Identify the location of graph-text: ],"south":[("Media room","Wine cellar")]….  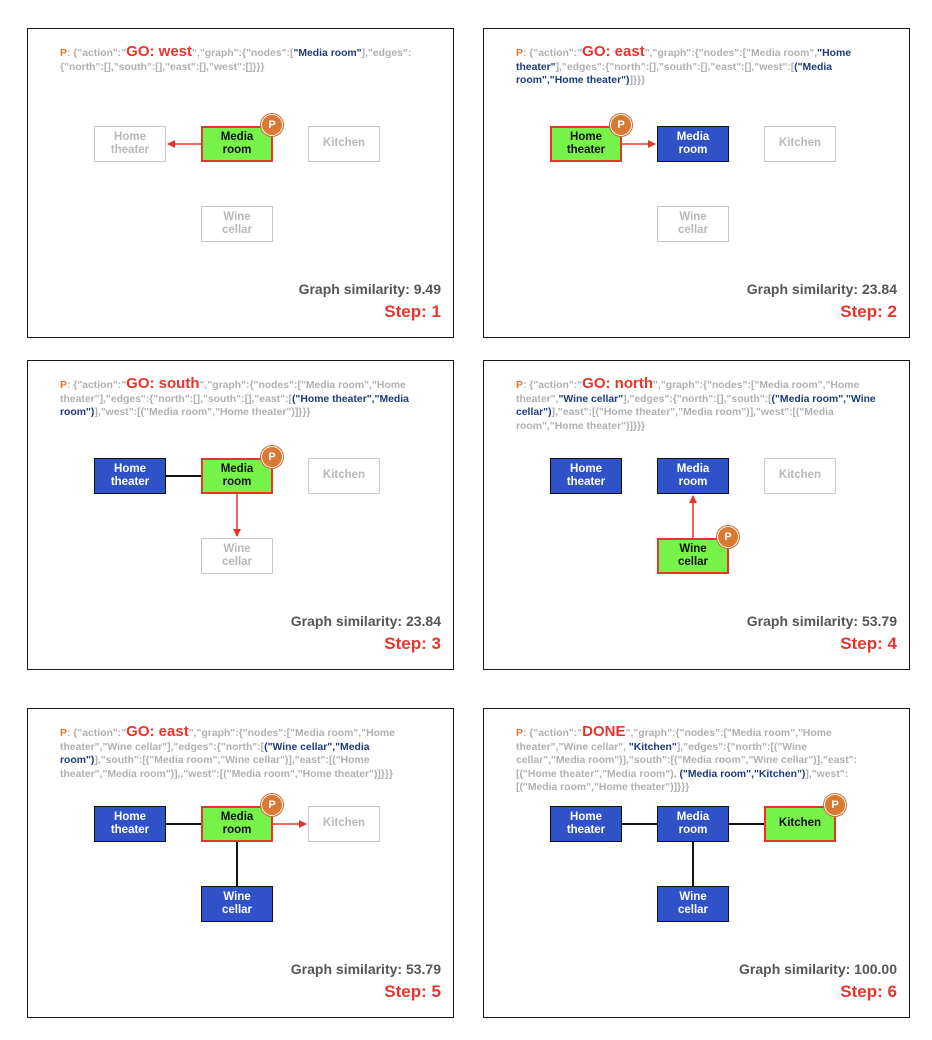
(227, 767).